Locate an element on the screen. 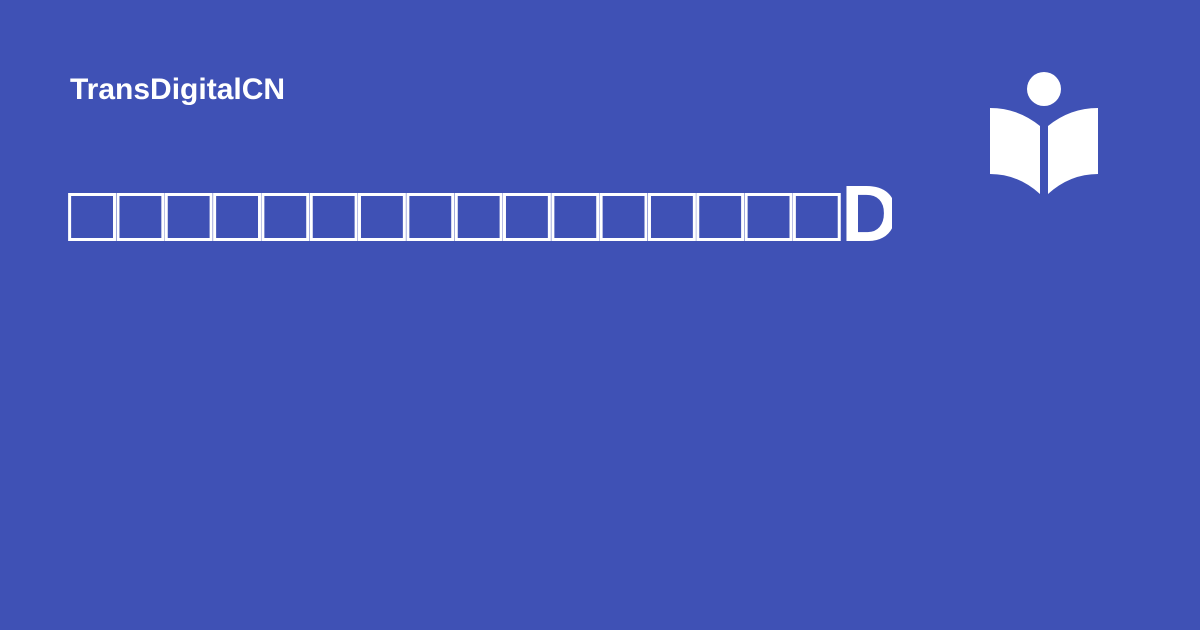 This screenshot has width=1200, height=630. page-title: □□□□□□□□□□□□□□□□DSM-5_□ is located at coordinates (480, 214).